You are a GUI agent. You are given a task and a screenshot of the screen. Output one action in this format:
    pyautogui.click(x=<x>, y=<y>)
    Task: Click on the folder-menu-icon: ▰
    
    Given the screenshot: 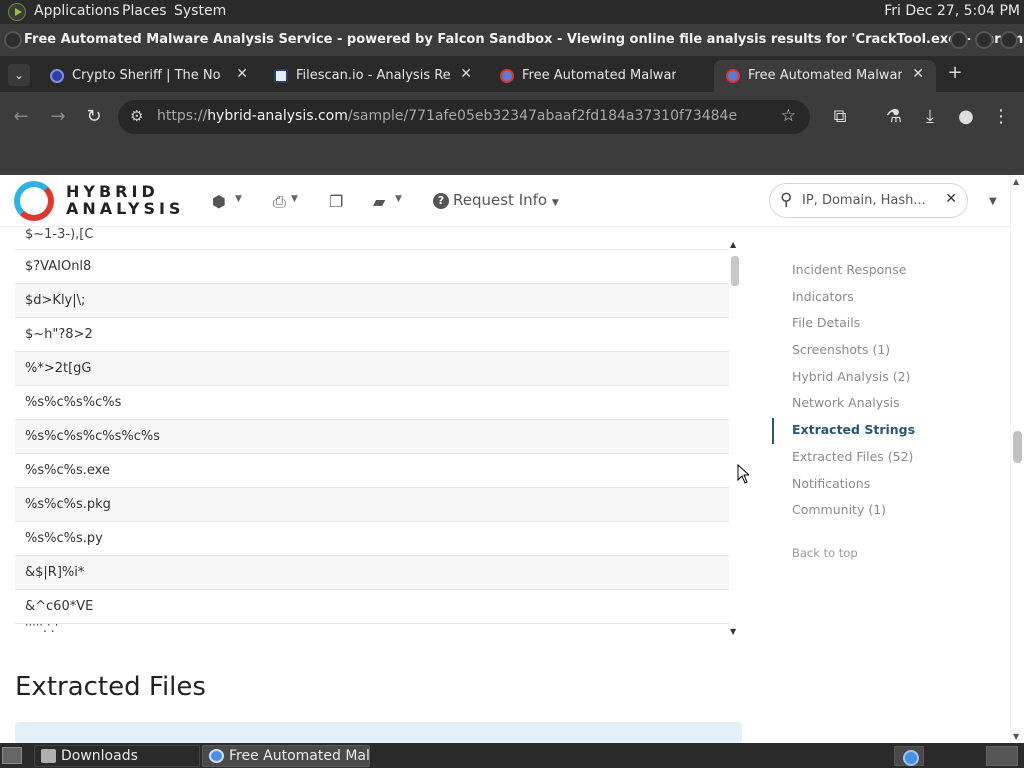 What is the action you would take?
    pyautogui.click(x=379, y=201)
    